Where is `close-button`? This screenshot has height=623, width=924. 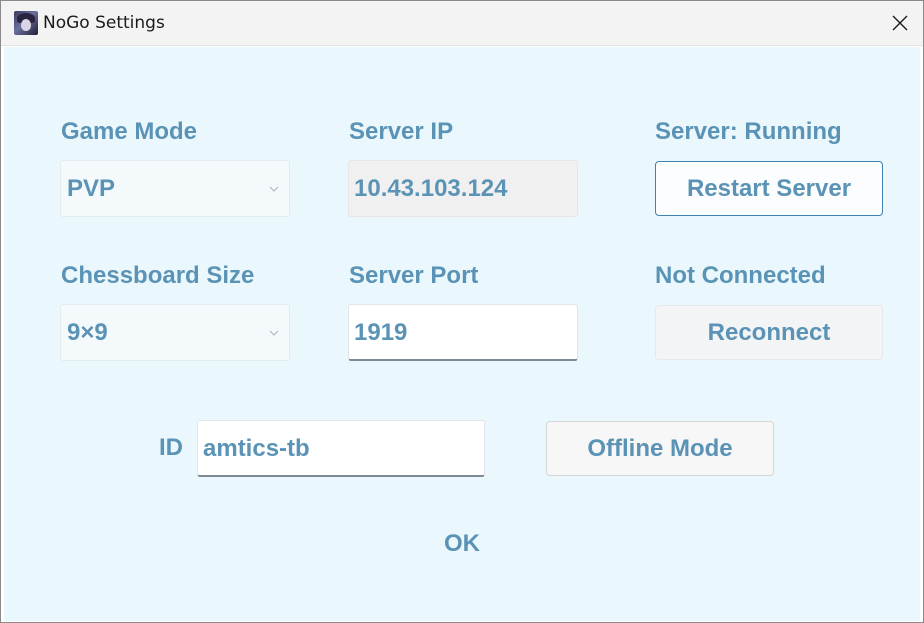 close-button is located at coordinates (900, 23).